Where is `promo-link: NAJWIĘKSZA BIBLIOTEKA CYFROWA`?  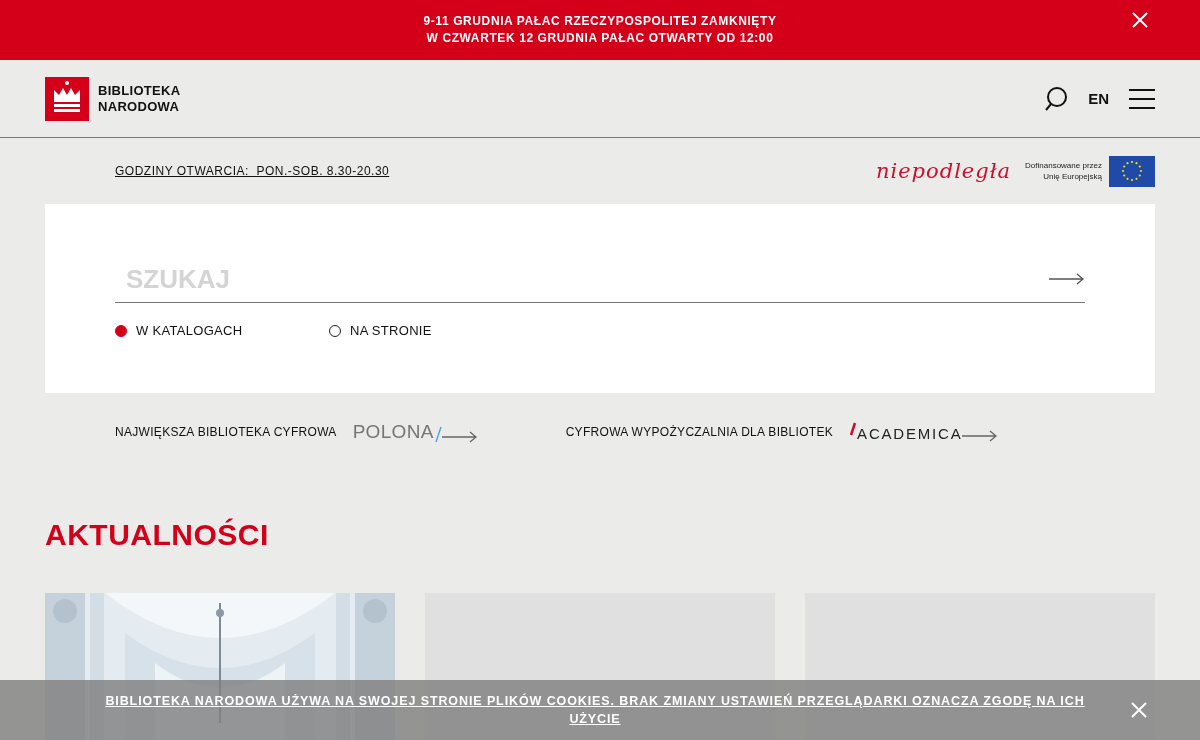
promo-link: NAJWIĘKSZA BIBLIOTEKA CYFROWA is located at coordinates (226, 432).